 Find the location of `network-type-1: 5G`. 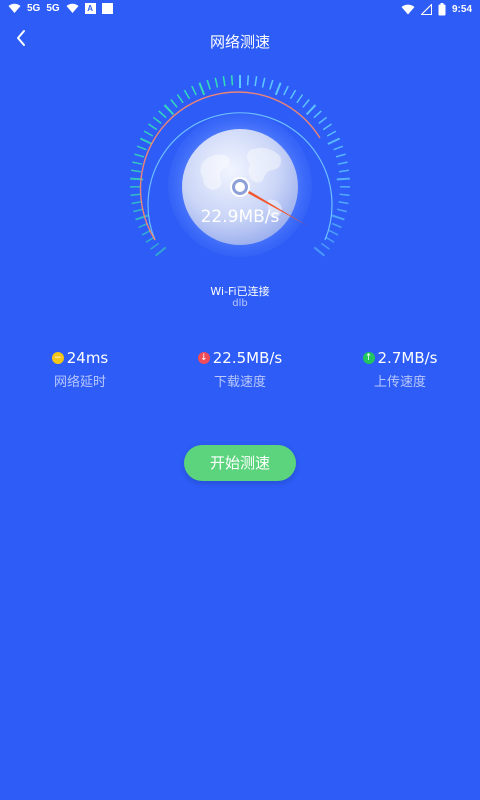

network-type-1: 5G is located at coordinates (34, 8).